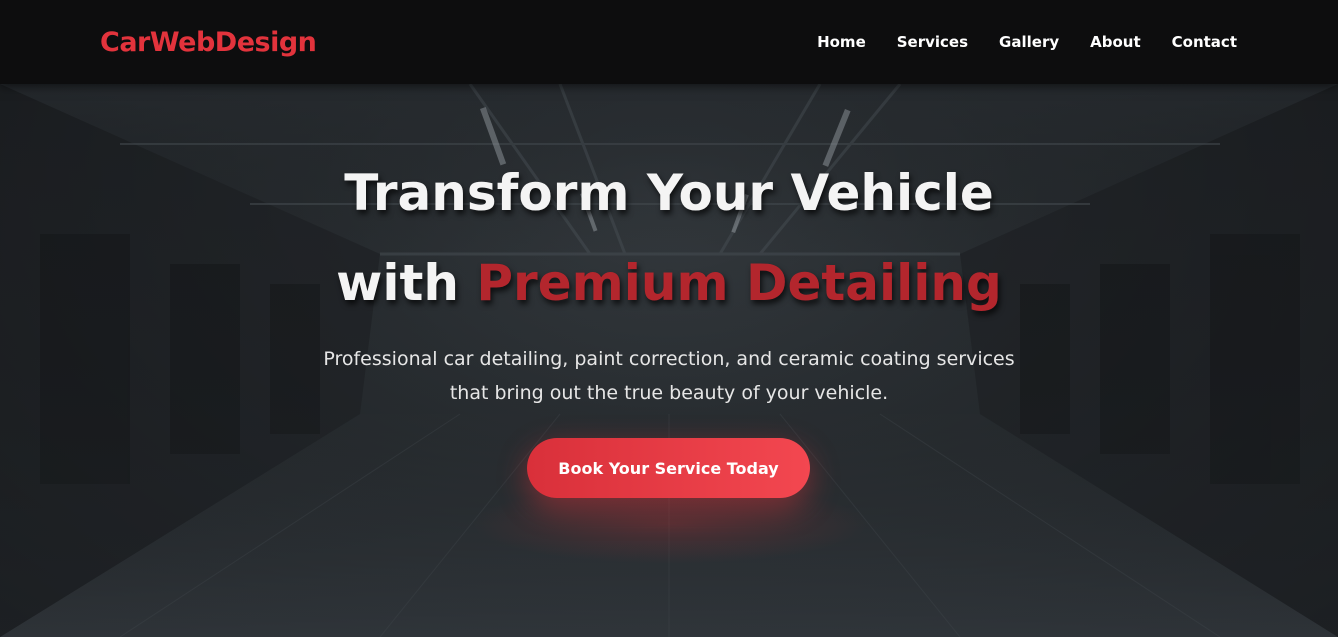 The height and width of the screenshot is (637, 1338). Describe the element at coordinates (668, 468) in the screenshot. I see `book-service-button: Book Your Service Today` at that location.